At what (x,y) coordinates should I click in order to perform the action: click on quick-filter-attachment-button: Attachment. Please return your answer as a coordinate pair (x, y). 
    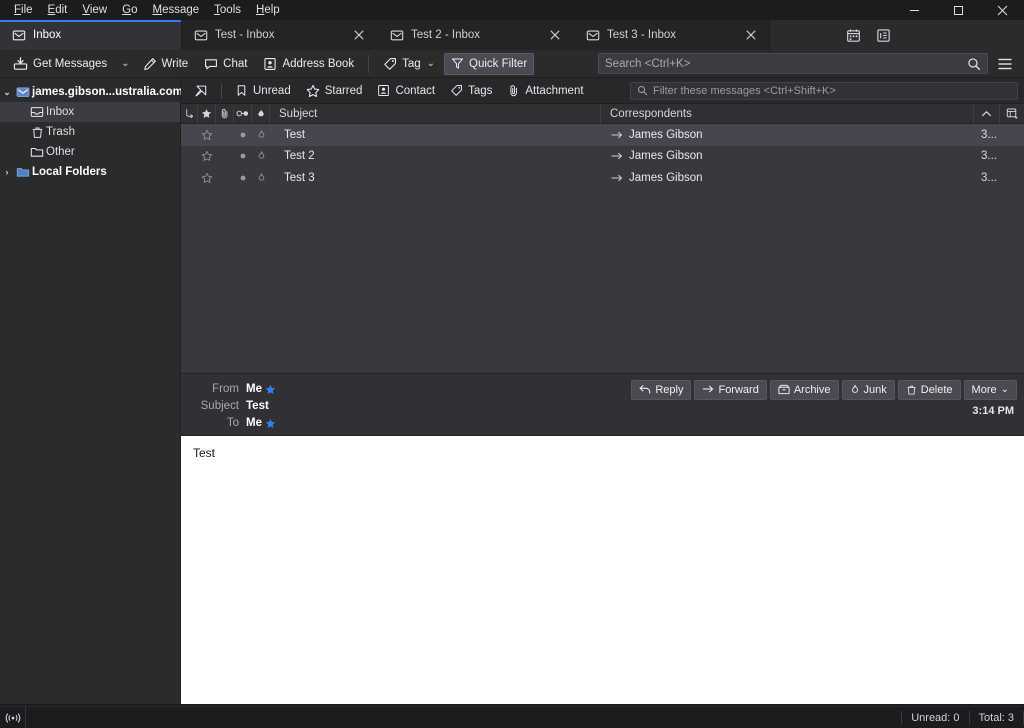
    Looking at the image, I should click on (545, 91).